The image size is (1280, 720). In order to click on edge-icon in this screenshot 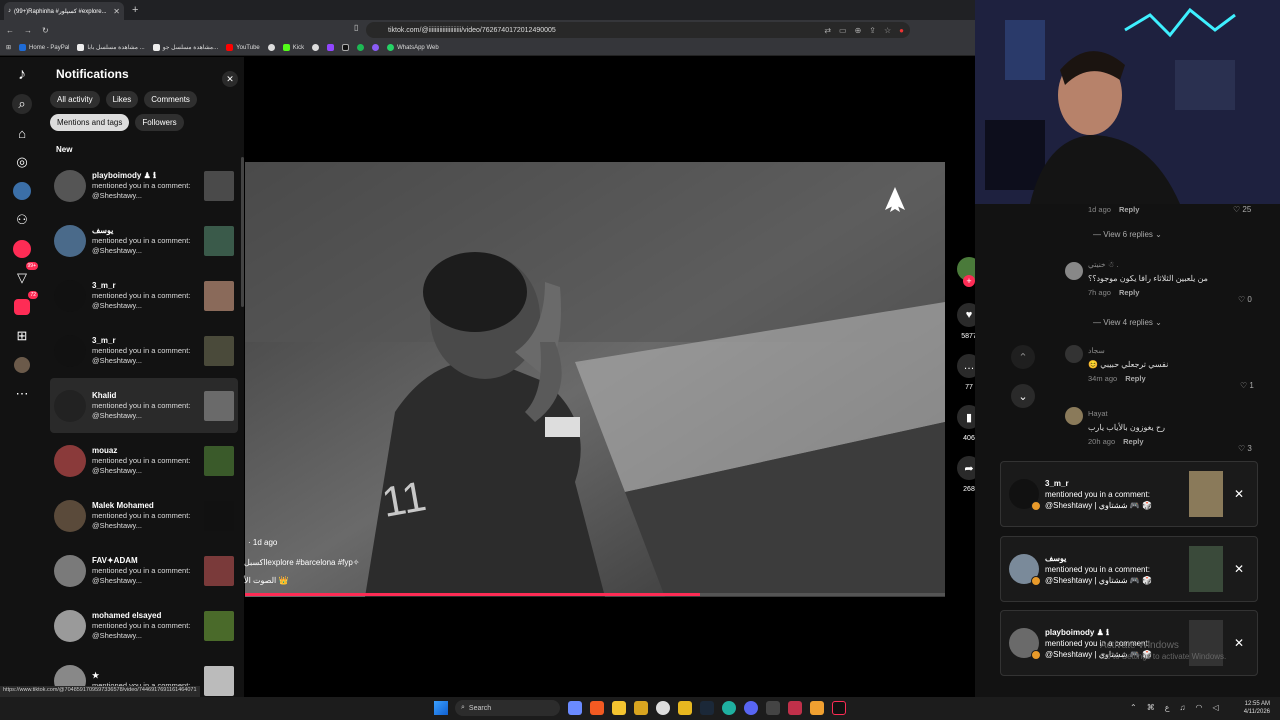, I will do `click(729, 708)`.